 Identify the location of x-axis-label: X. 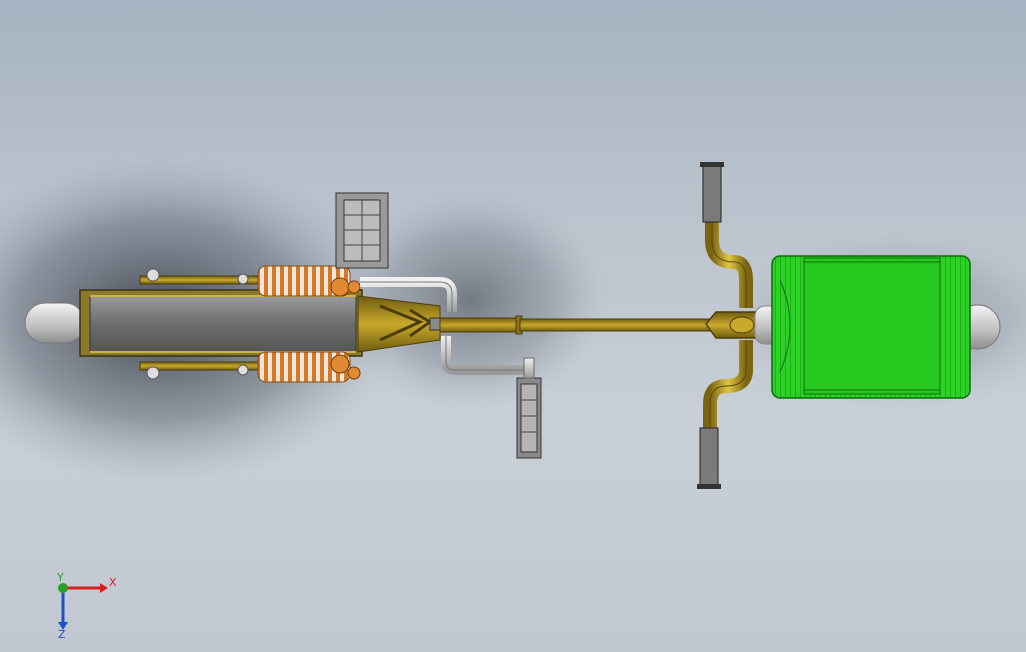
(113, 582).